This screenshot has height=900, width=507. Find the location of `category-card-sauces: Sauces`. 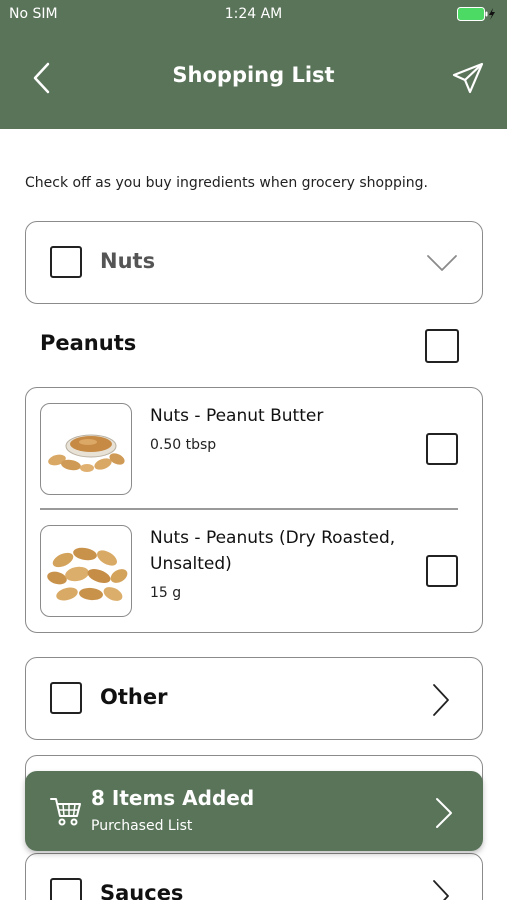

category-card-sauces: Sauces is located at coordinates (254, 876).